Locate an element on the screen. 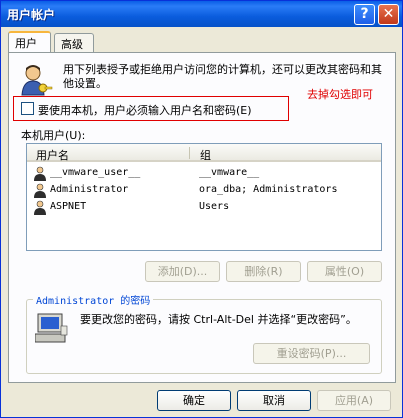 This screenshot has width=403, height=418. cell-group: ora_dba; Administrators is located at coordinates (268, 189).